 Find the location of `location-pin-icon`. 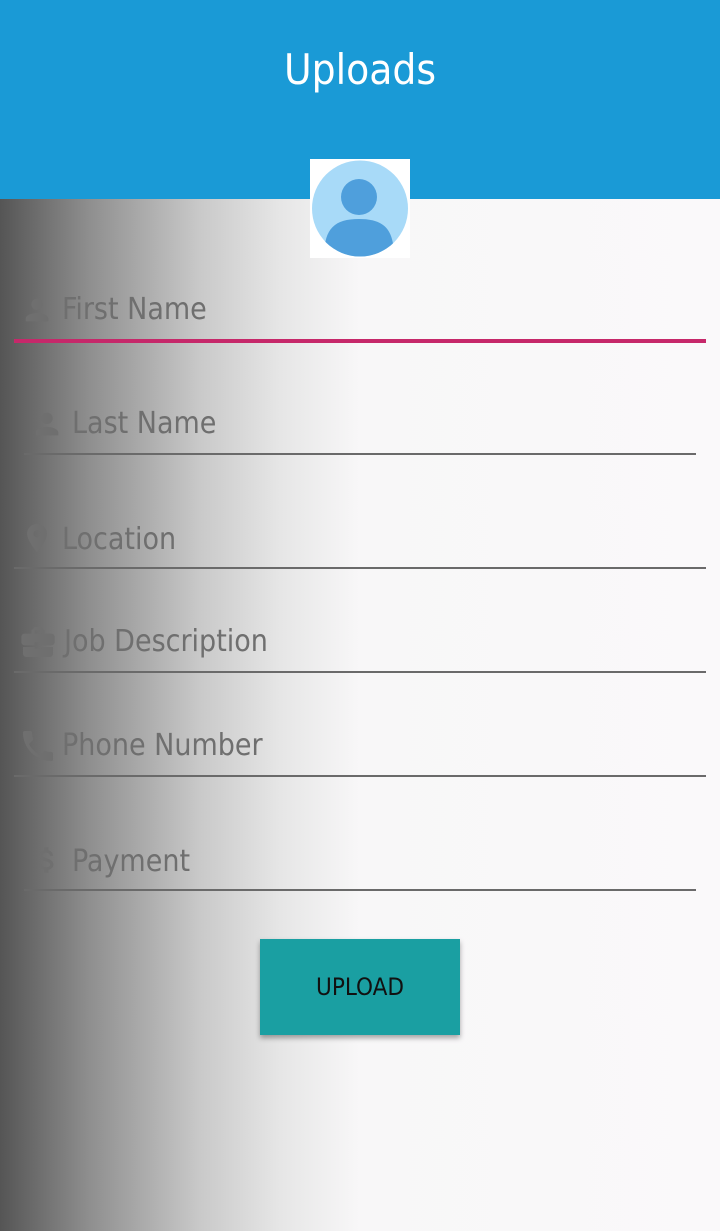

location-pin-icon is located at coordinates (37, 538).